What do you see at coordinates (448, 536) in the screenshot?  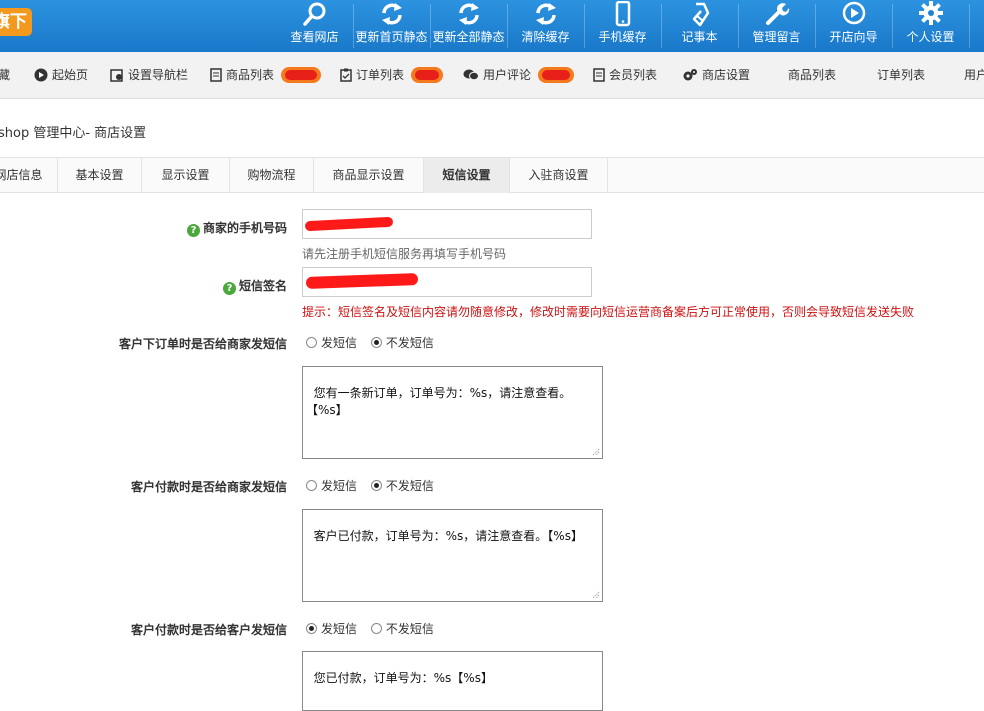 I see `payment-merchant-template-text: 客户已付款，订单号为：%s，请注意查看。【%s】` at bounding box center [448, 536].